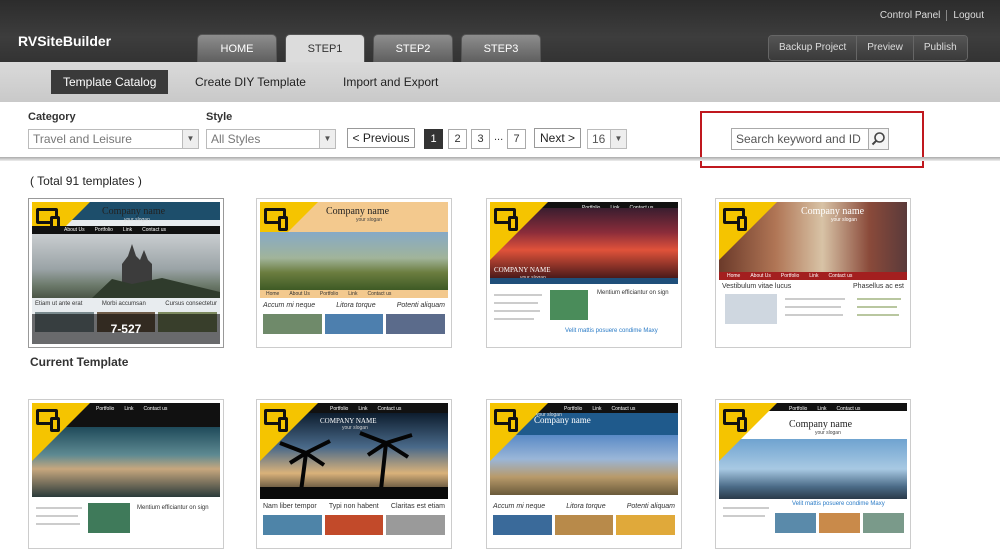  Describe the element at coordinates (480, 139) in the screenshot. I see `page-3-button: 3` at that location.